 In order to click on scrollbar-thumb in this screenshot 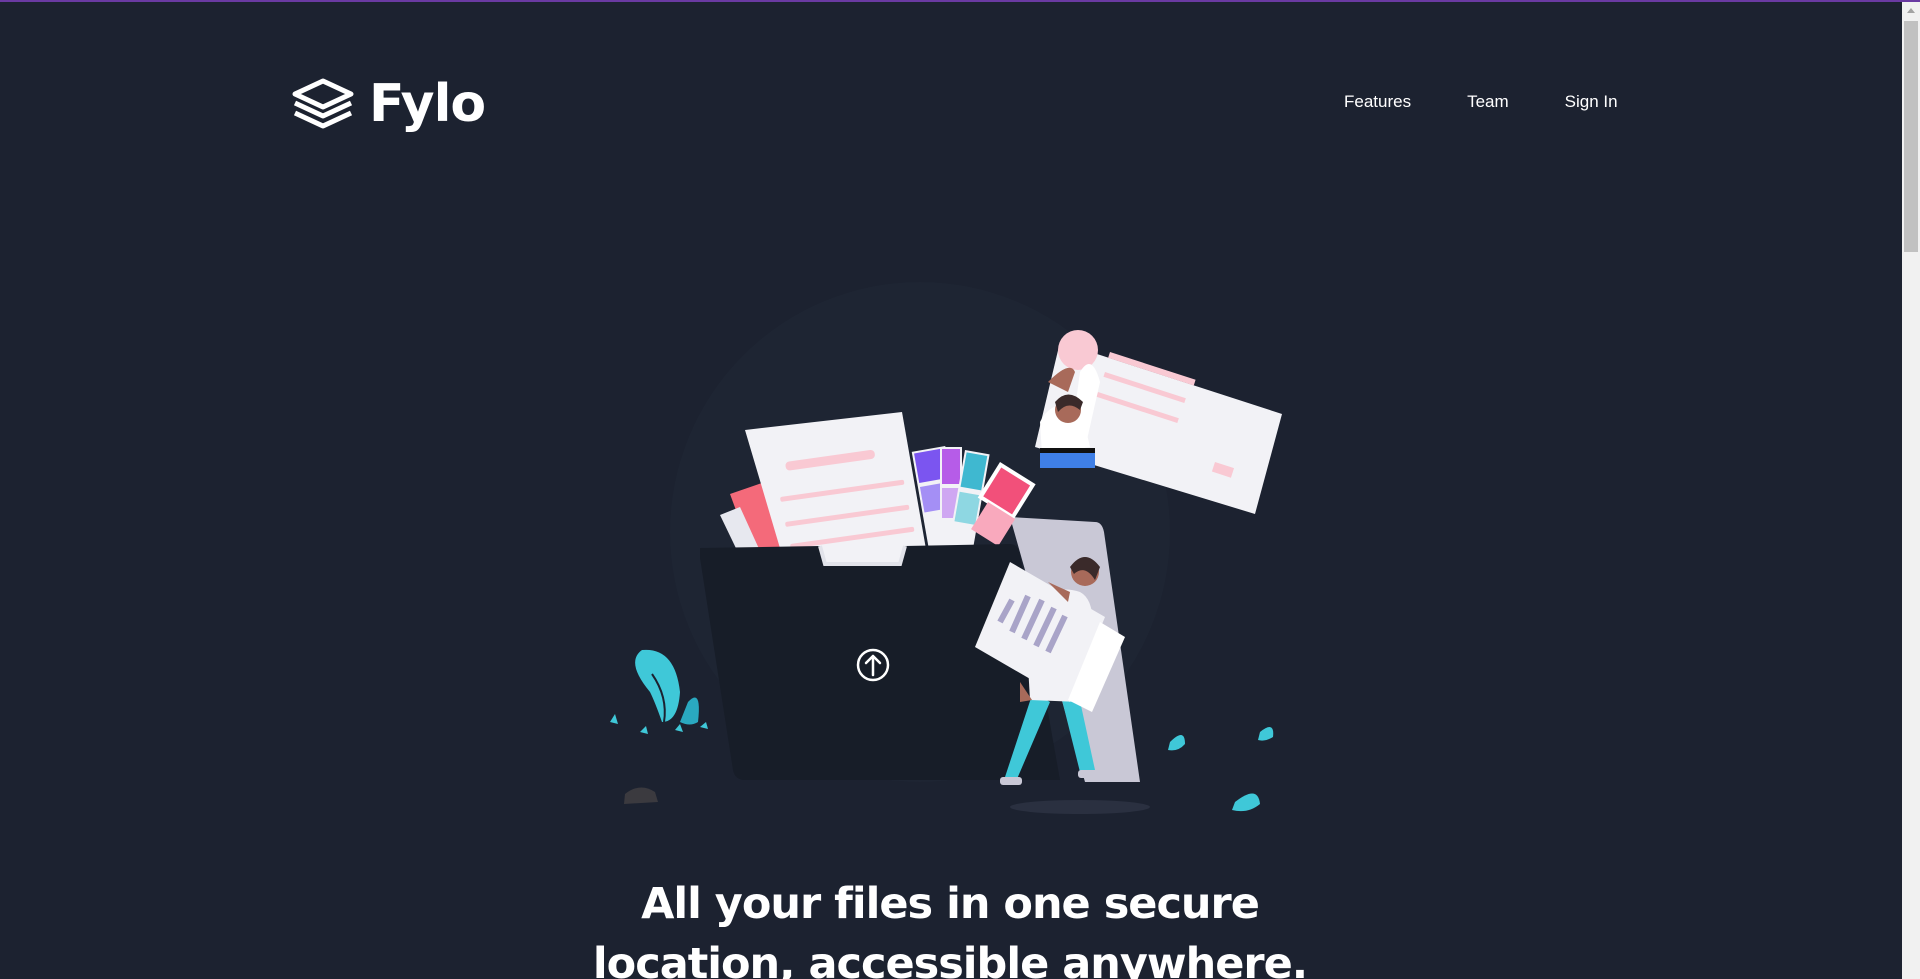, I will do `click(1911, 136)`.